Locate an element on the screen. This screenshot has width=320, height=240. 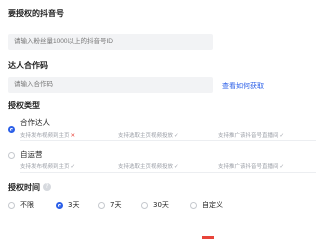
feature-publish-to-home: 支持发布视频到主页✕ is located at coordinates (47, 135).